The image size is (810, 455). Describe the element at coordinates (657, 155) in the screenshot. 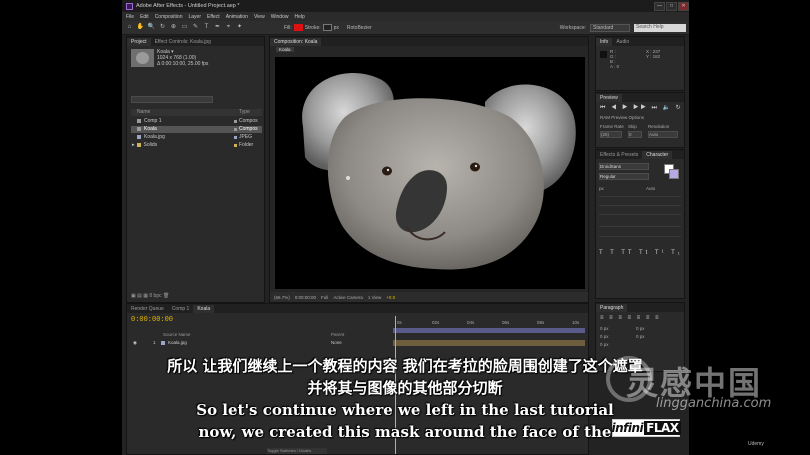

I see `tab-character: Character` at that location.